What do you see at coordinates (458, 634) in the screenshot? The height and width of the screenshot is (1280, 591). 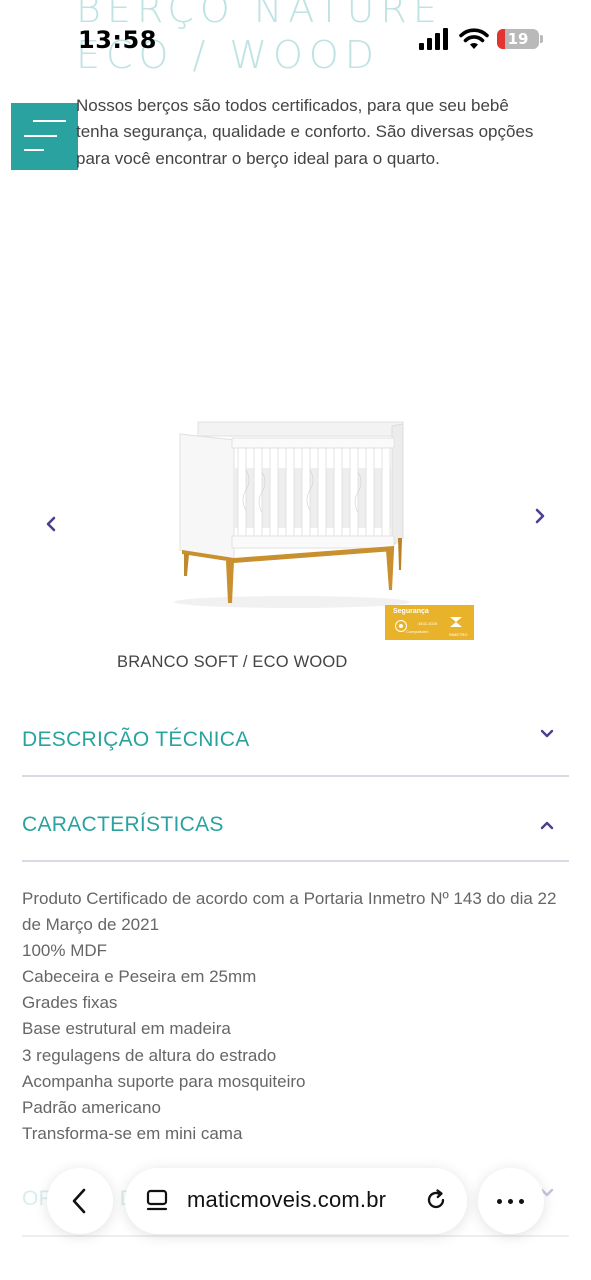 I see `badge-org: INMETRO` at bounding box center [458, 634].